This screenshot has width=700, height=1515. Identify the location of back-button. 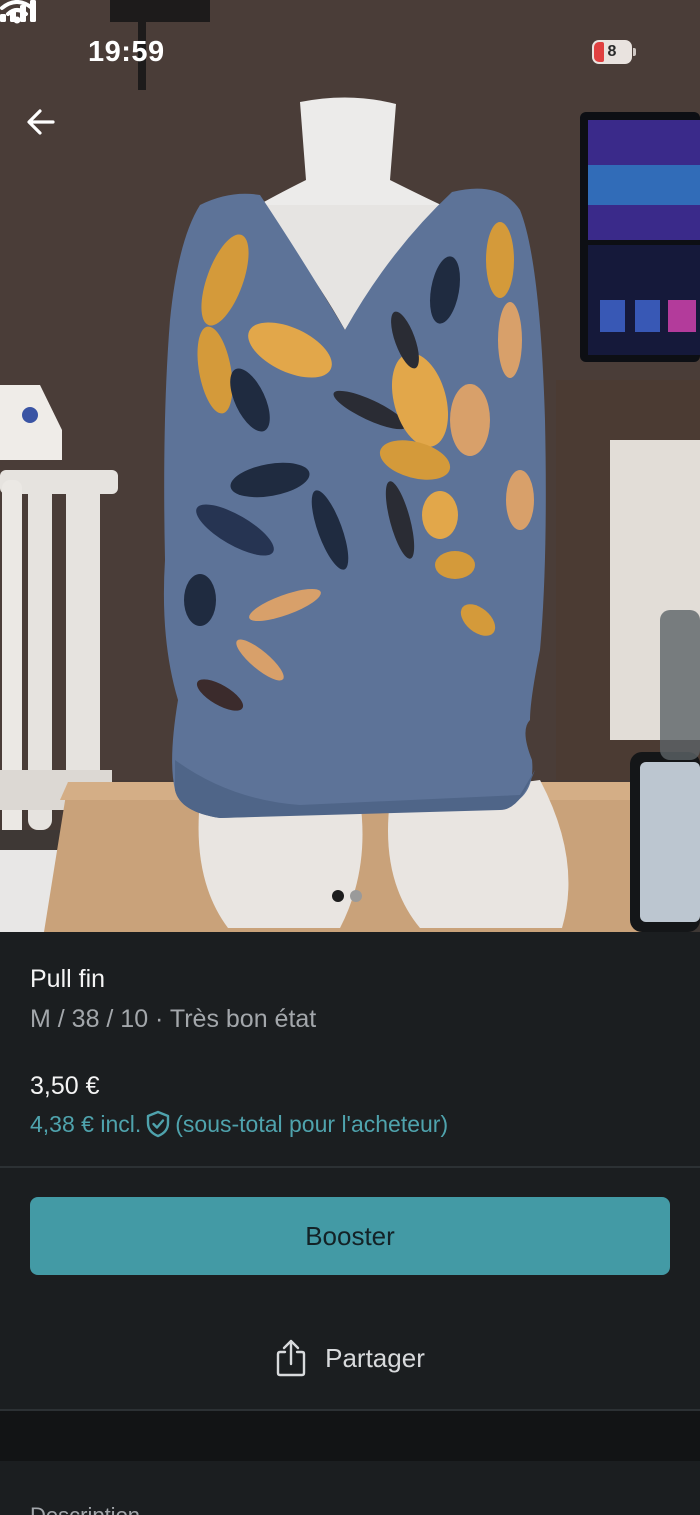
(50, 132).